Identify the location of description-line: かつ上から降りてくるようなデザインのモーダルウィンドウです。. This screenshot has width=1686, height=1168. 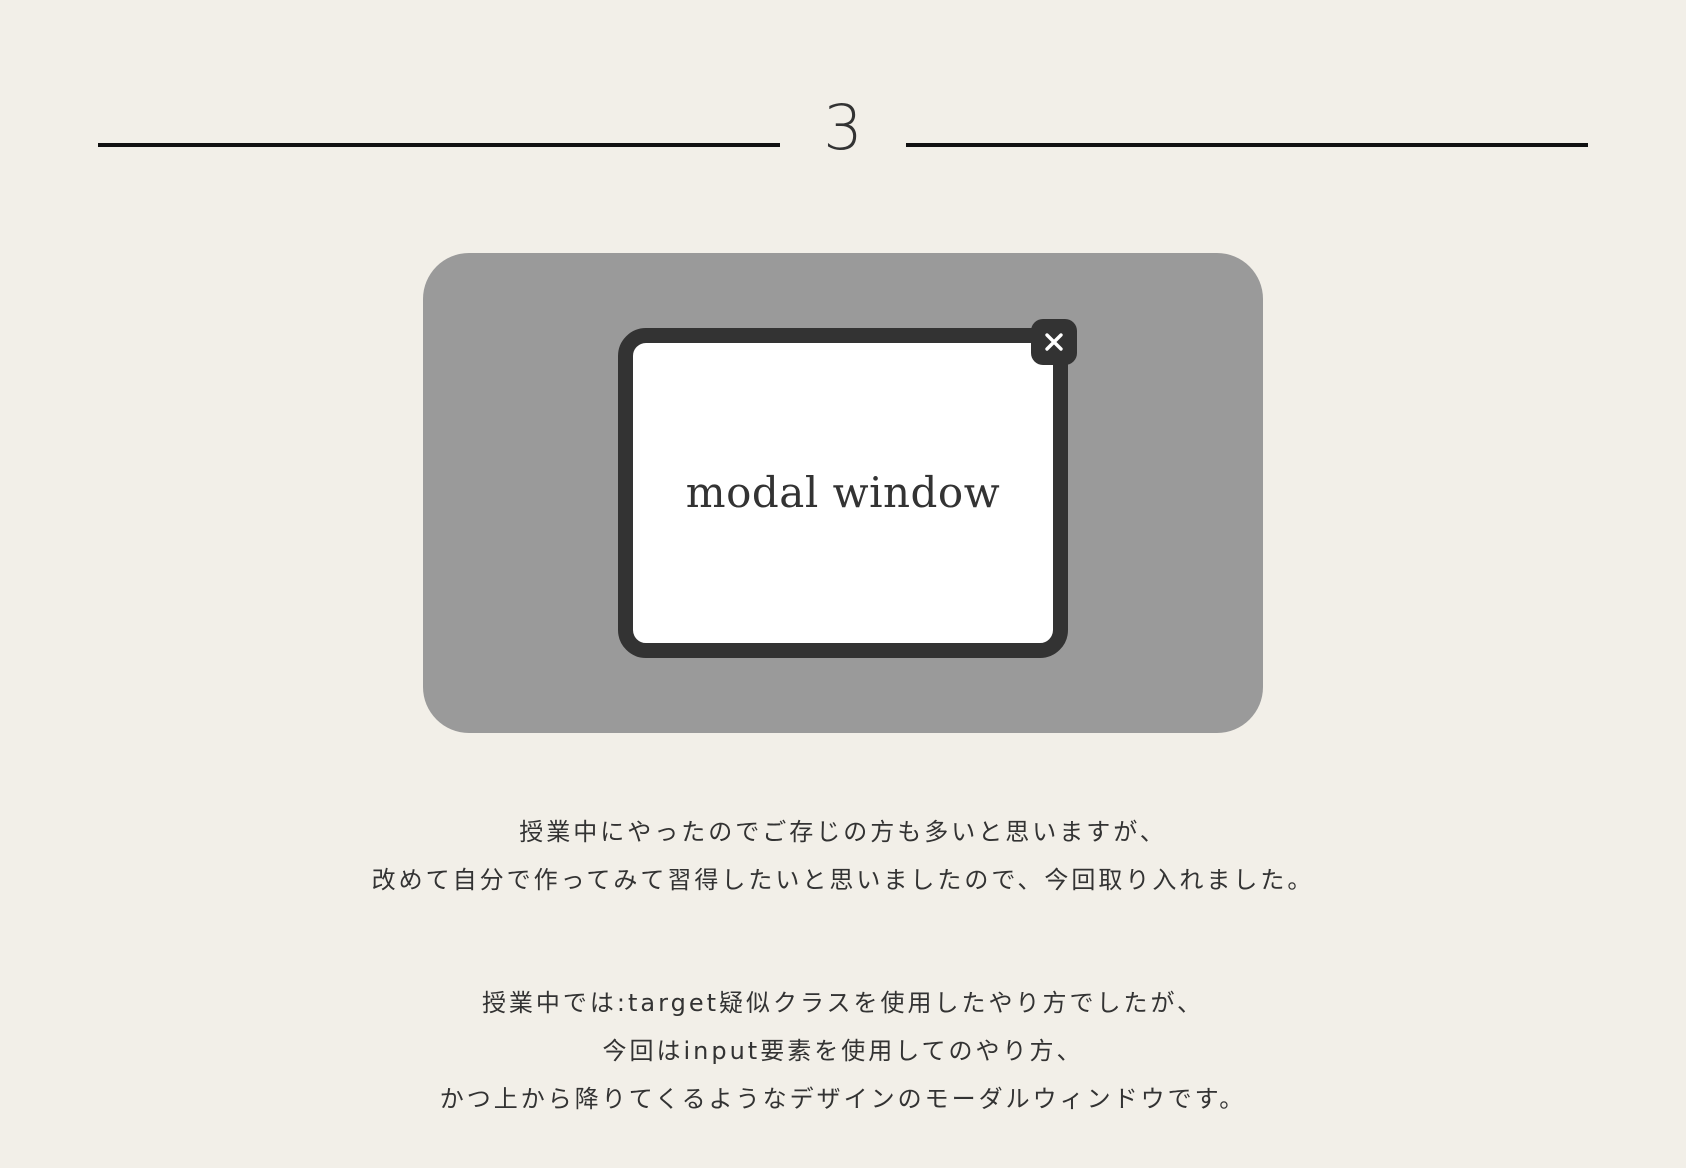
(843, 1099).